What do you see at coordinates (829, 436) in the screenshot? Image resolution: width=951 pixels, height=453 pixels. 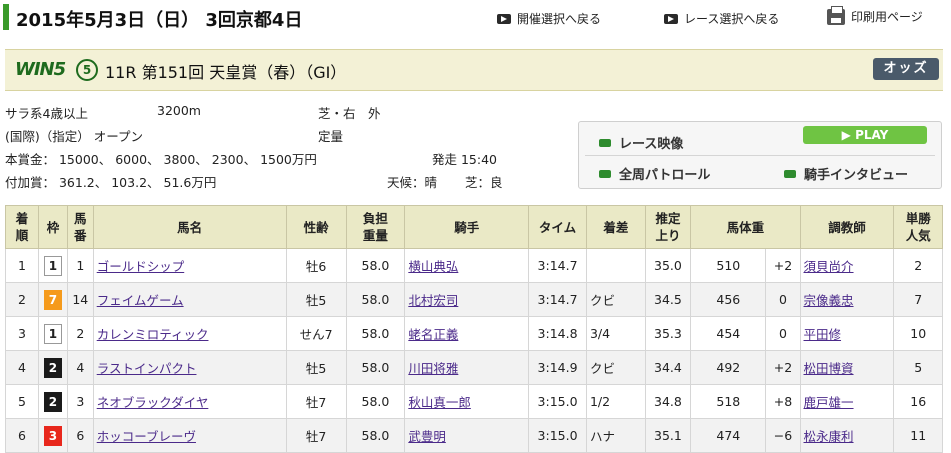 I see `trainer-text: 松永康利` at bounding box center [829, 436].